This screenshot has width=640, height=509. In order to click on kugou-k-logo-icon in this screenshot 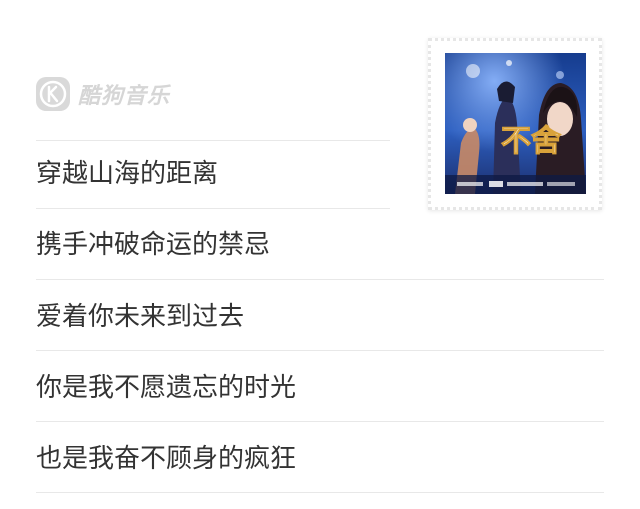, I will do `click(53, 94)`.